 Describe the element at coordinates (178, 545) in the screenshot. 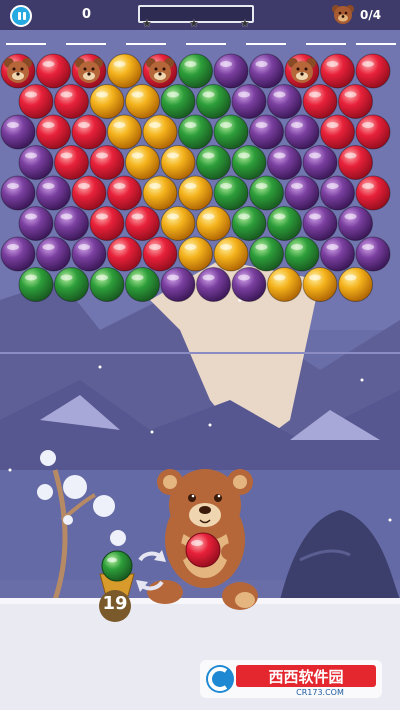

I see `launcher-area` at that location.